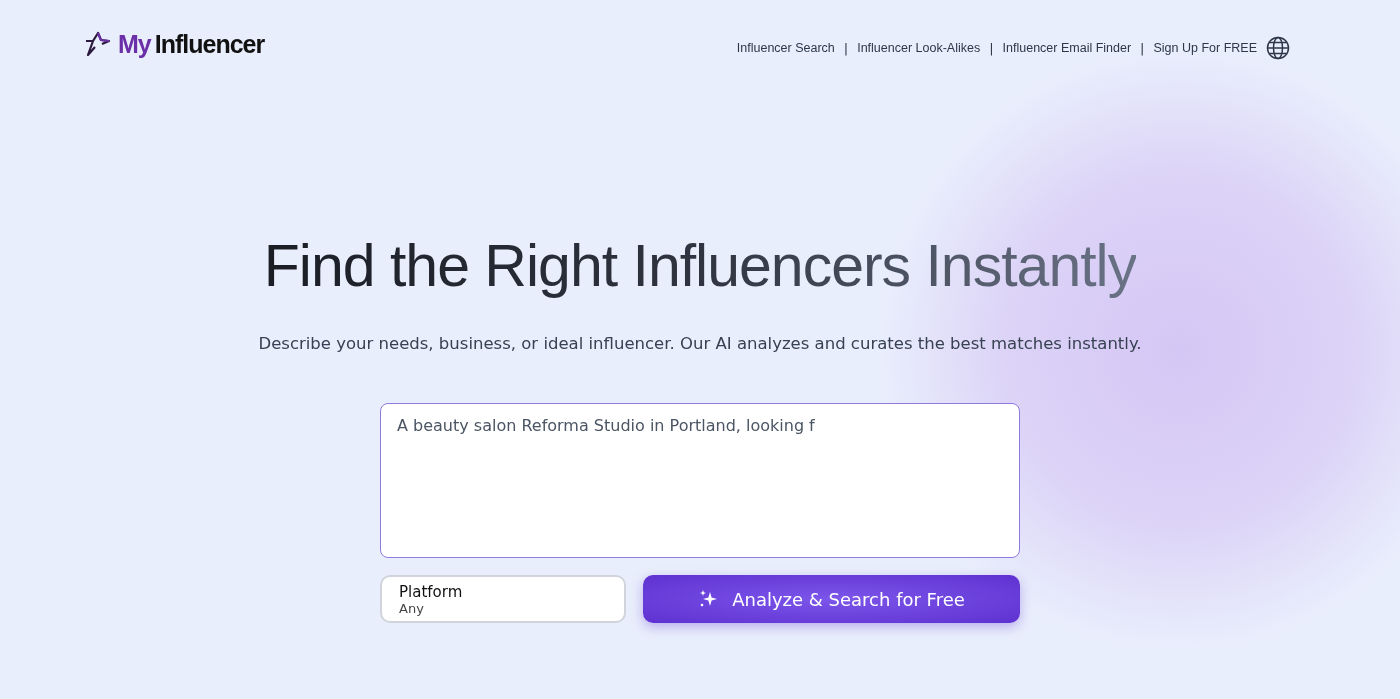 This screenshot has width=1400, height=699. What do you see at coordinates (700, 480) in the screenshot?
I see `query-input-field: A beauty salon Reforma Studio in Portland, looking f` at bounding box center [700, 480].